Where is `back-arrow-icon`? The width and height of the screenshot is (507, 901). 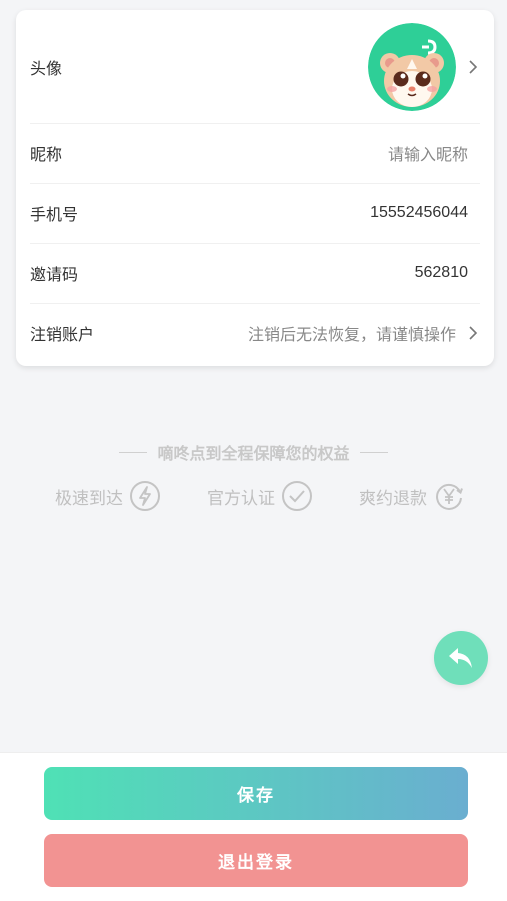 back-arrow-icon is located at coordinates (460, 658).